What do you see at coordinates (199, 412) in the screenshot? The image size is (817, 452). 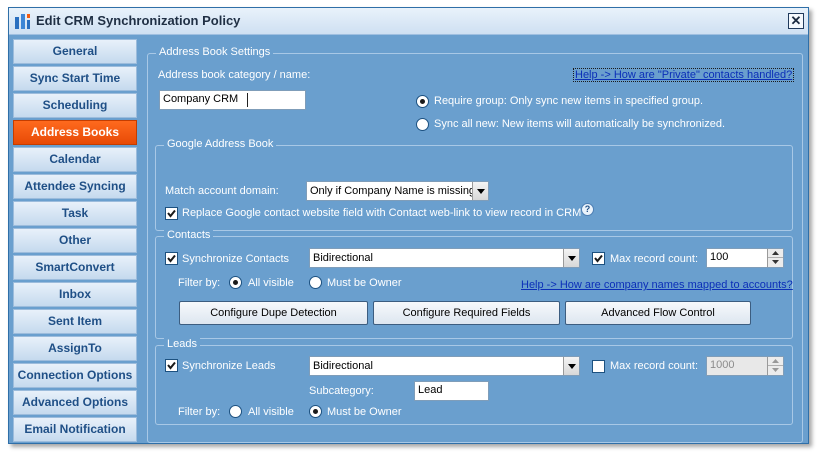 I see `leads-filter-label: Filter by:` at bounding box center [199, 412].